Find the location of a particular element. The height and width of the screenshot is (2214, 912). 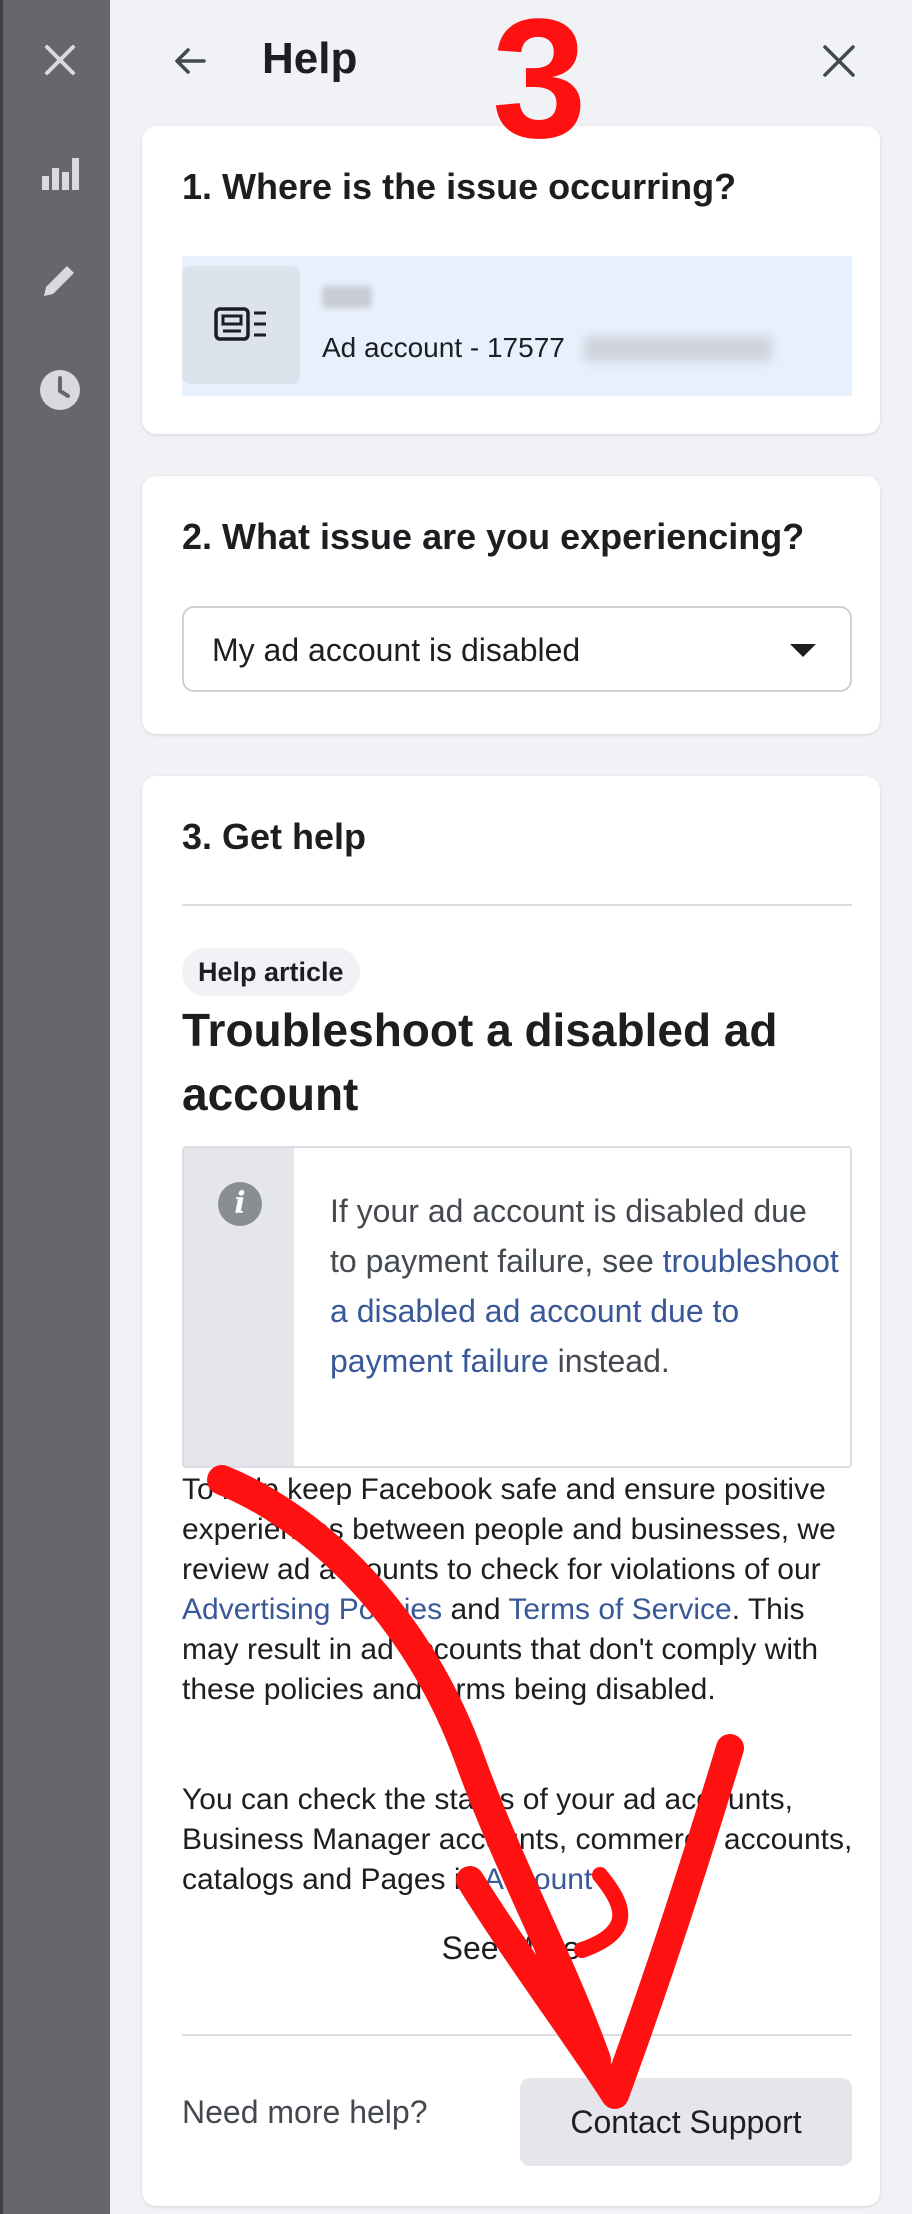

info-icon: i is located at coordinates (240, 1204).